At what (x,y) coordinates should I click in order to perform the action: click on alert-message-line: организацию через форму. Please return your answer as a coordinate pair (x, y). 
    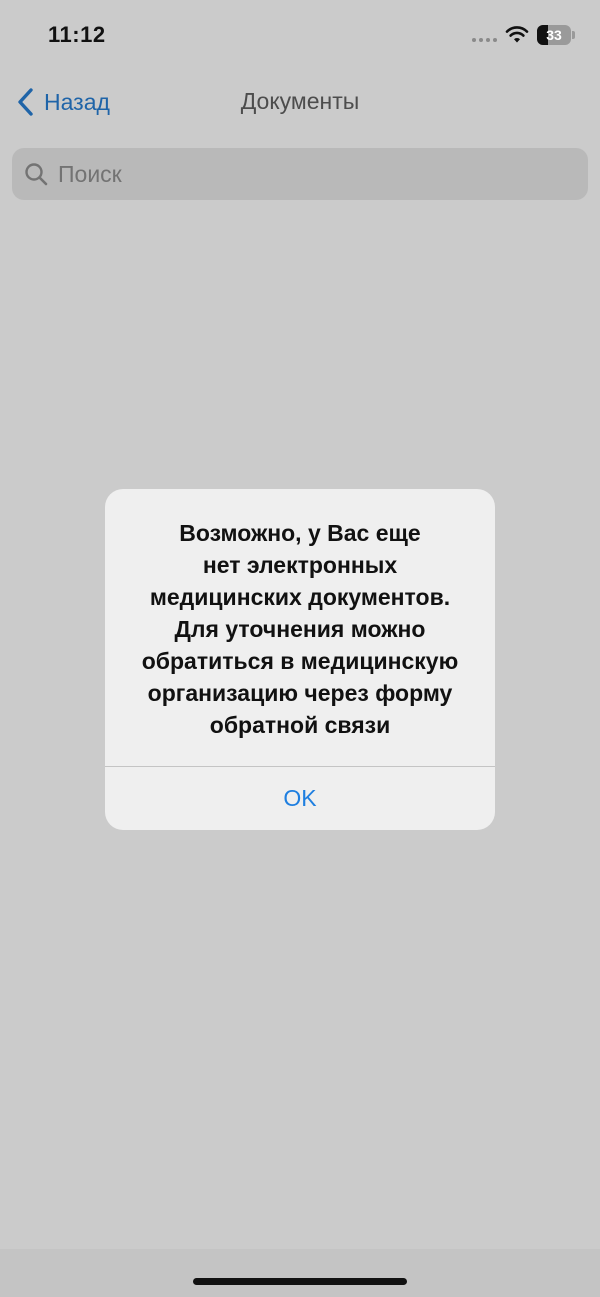
    Looking at the image, I should click on (300, 693).